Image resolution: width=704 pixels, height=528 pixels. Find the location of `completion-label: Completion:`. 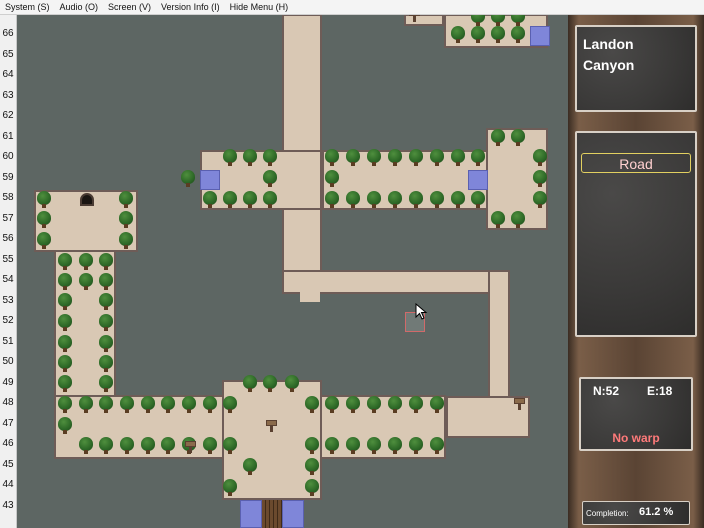

completion-label: Completion: is located at coordinates (607, 513).